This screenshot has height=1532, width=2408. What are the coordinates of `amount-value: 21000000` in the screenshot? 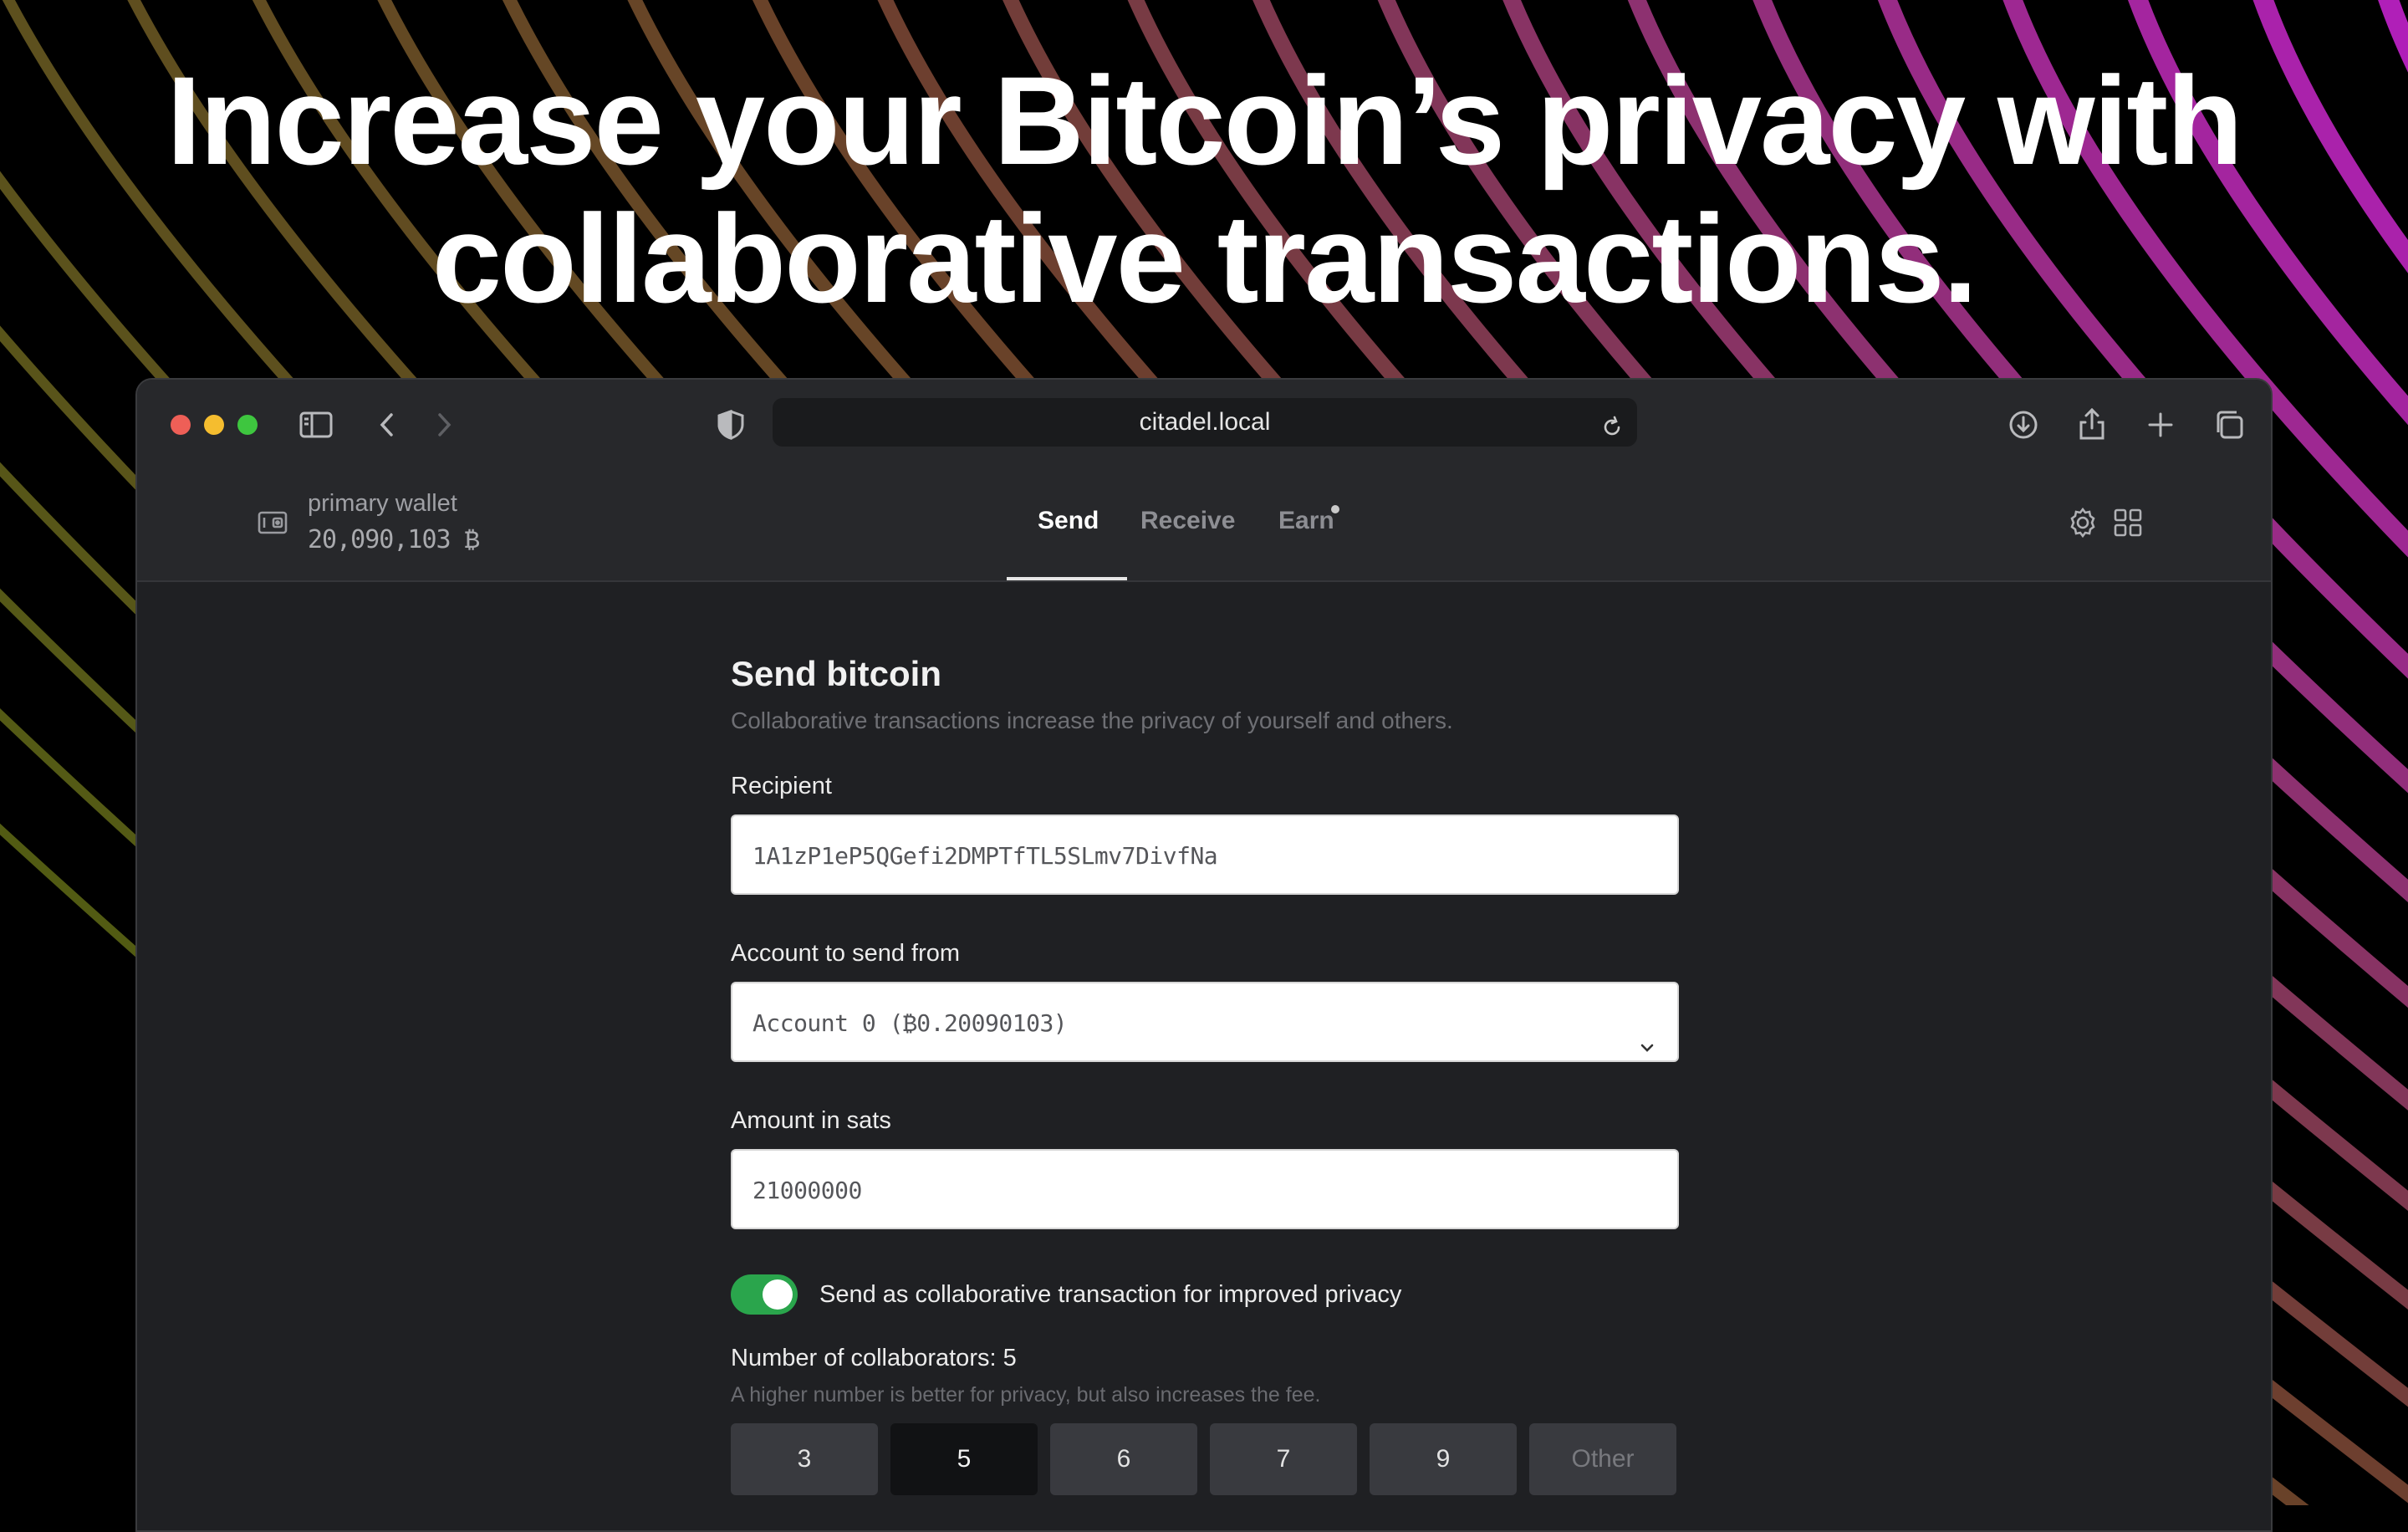 It's located at (807, 1190).